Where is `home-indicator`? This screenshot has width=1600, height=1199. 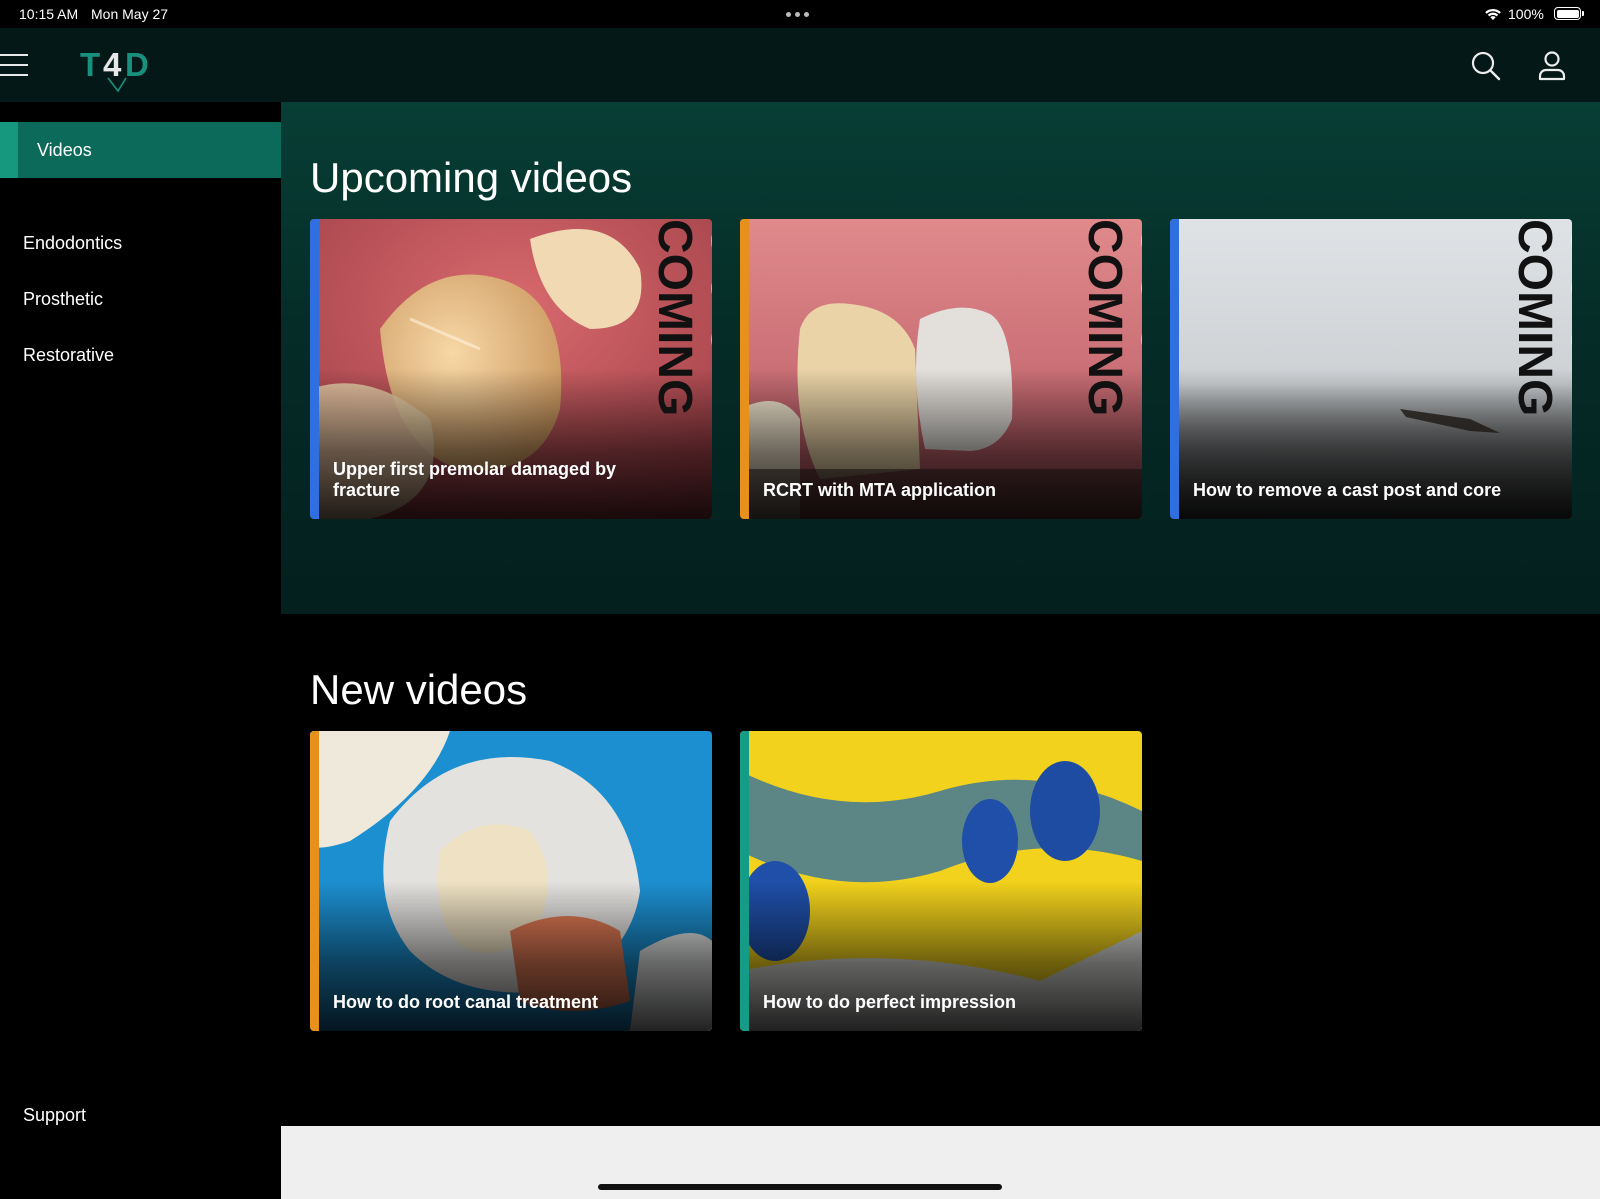 home-indicator is located at coordinates (800, 1187).